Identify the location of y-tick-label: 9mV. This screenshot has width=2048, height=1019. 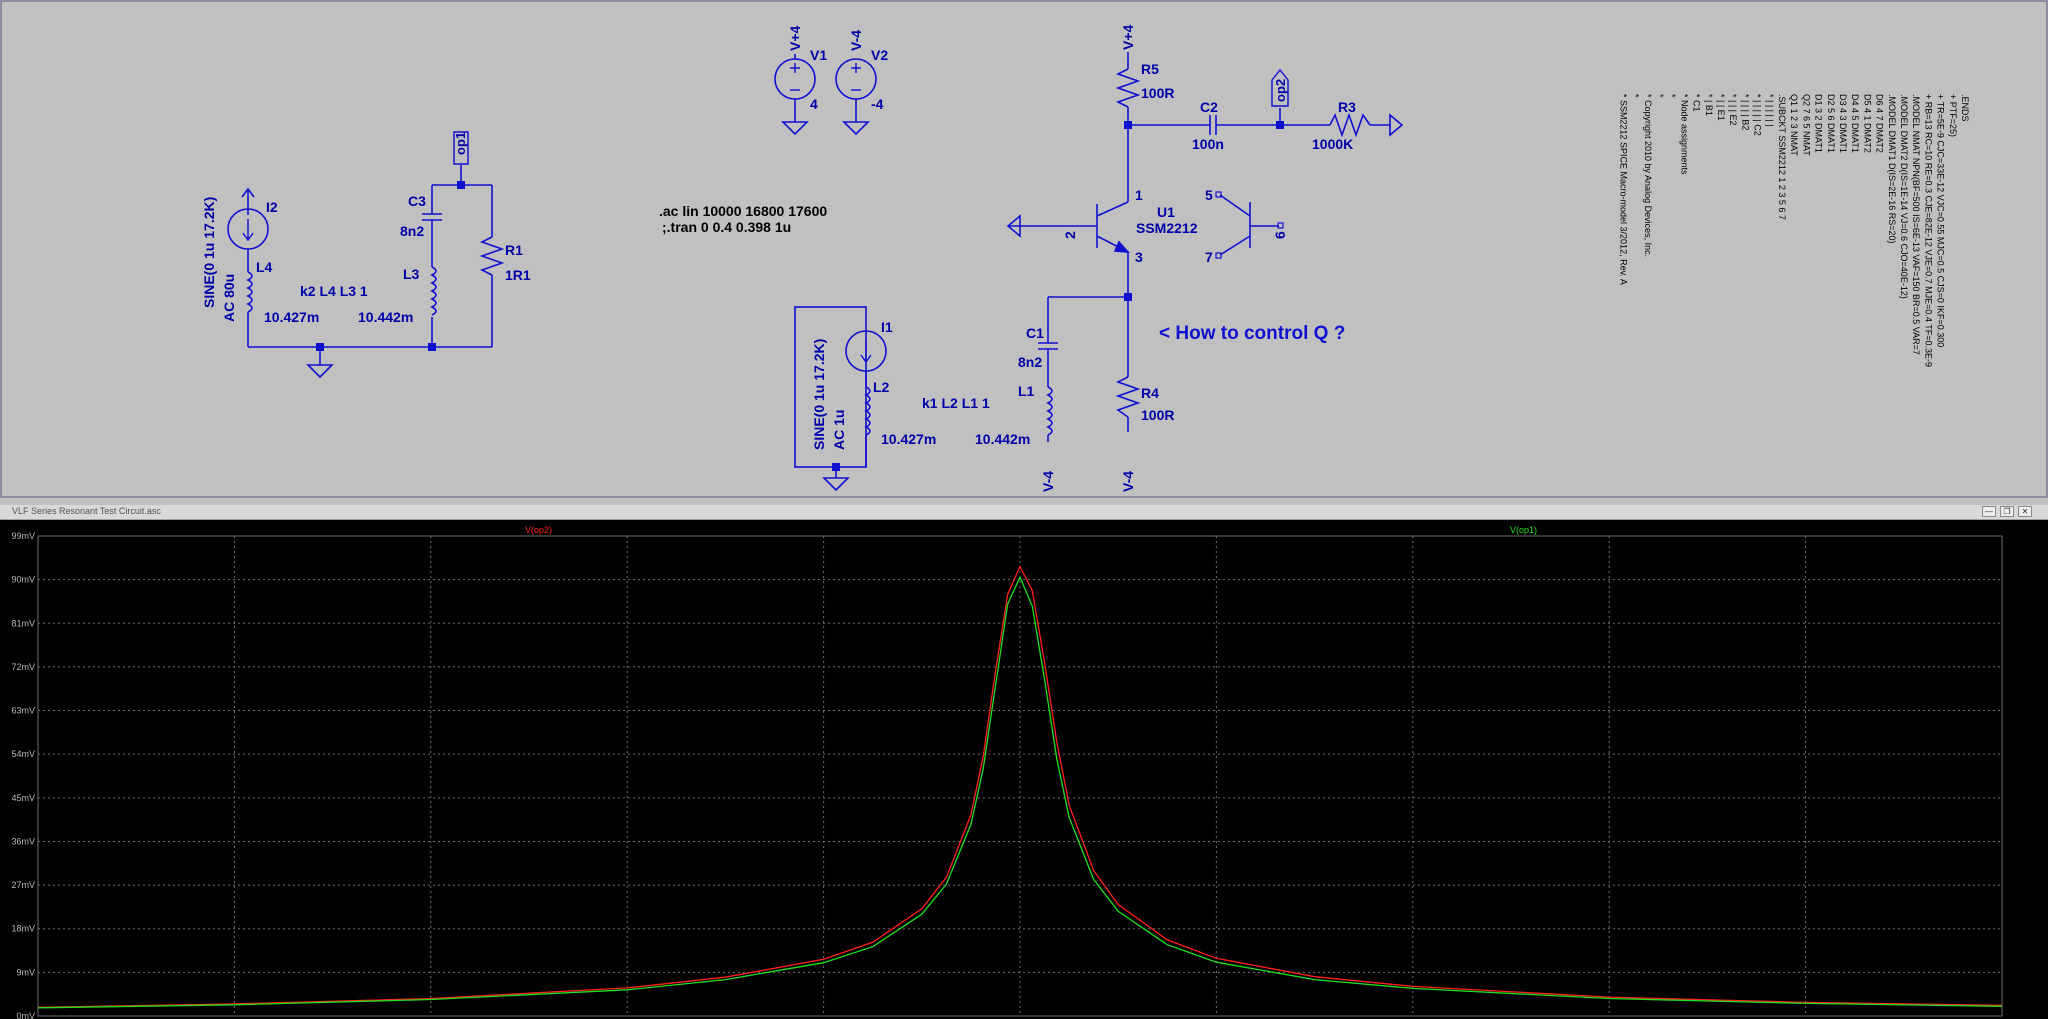
(25, 972).